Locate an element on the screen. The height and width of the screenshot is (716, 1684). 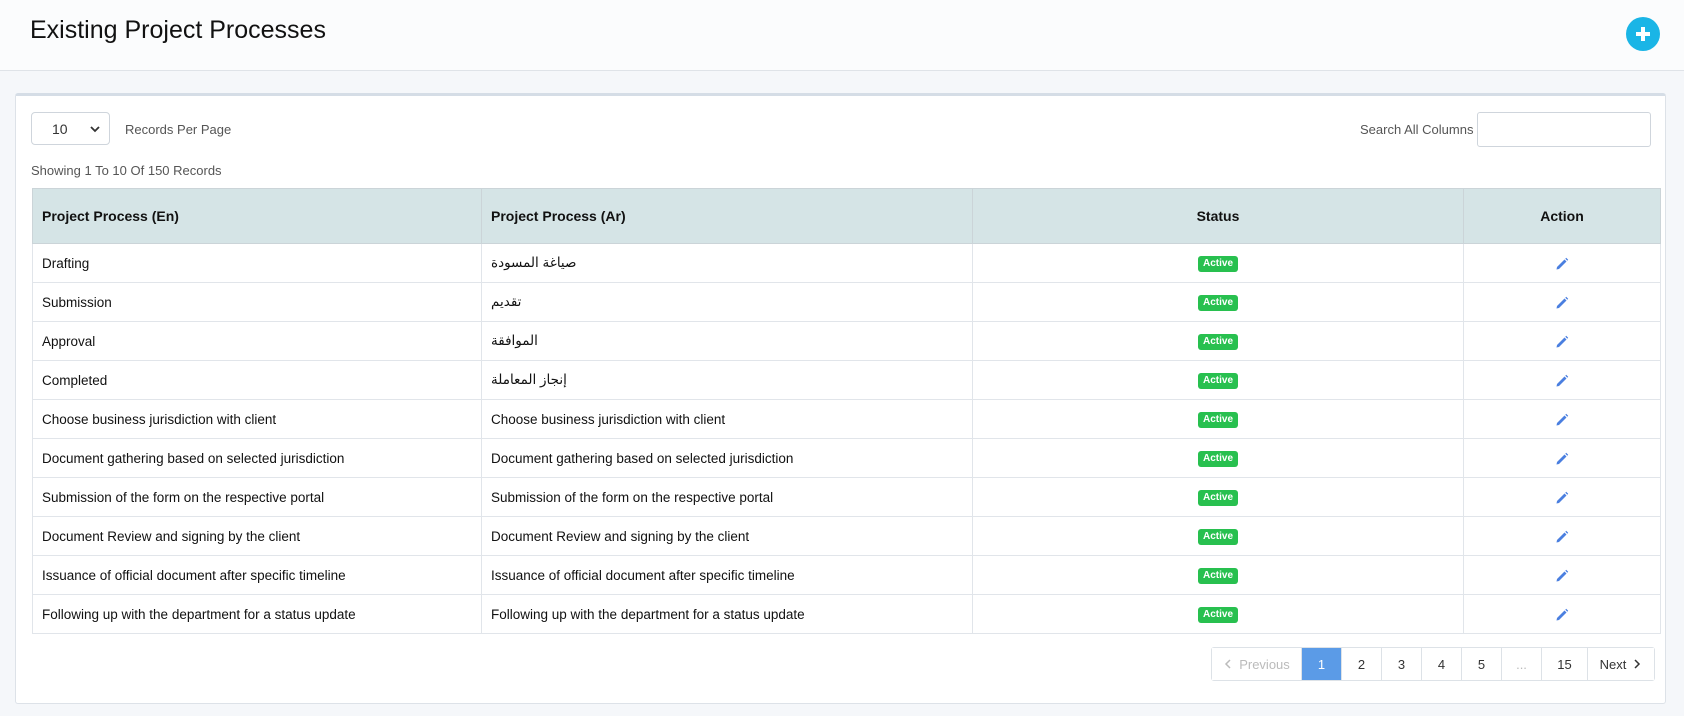
page-header: Existing Project Processes is located at coordinates (842, 35).